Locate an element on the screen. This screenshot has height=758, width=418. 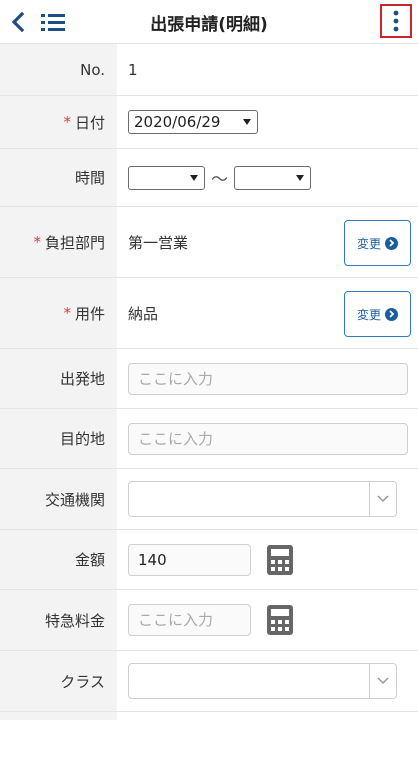
label-destination: 目的地 is located at coordinates (58, 438).